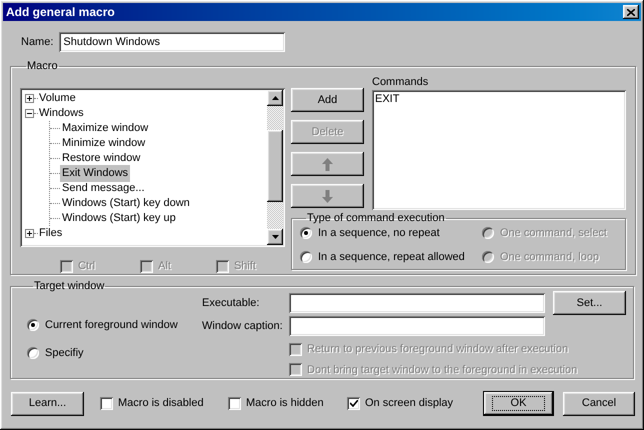 The width and height of the screenshot is (644, 430). What do you see at coordinates (518, 403) in the screenshot?
I see `ok-button: OK` at bounding box center [518, 403].